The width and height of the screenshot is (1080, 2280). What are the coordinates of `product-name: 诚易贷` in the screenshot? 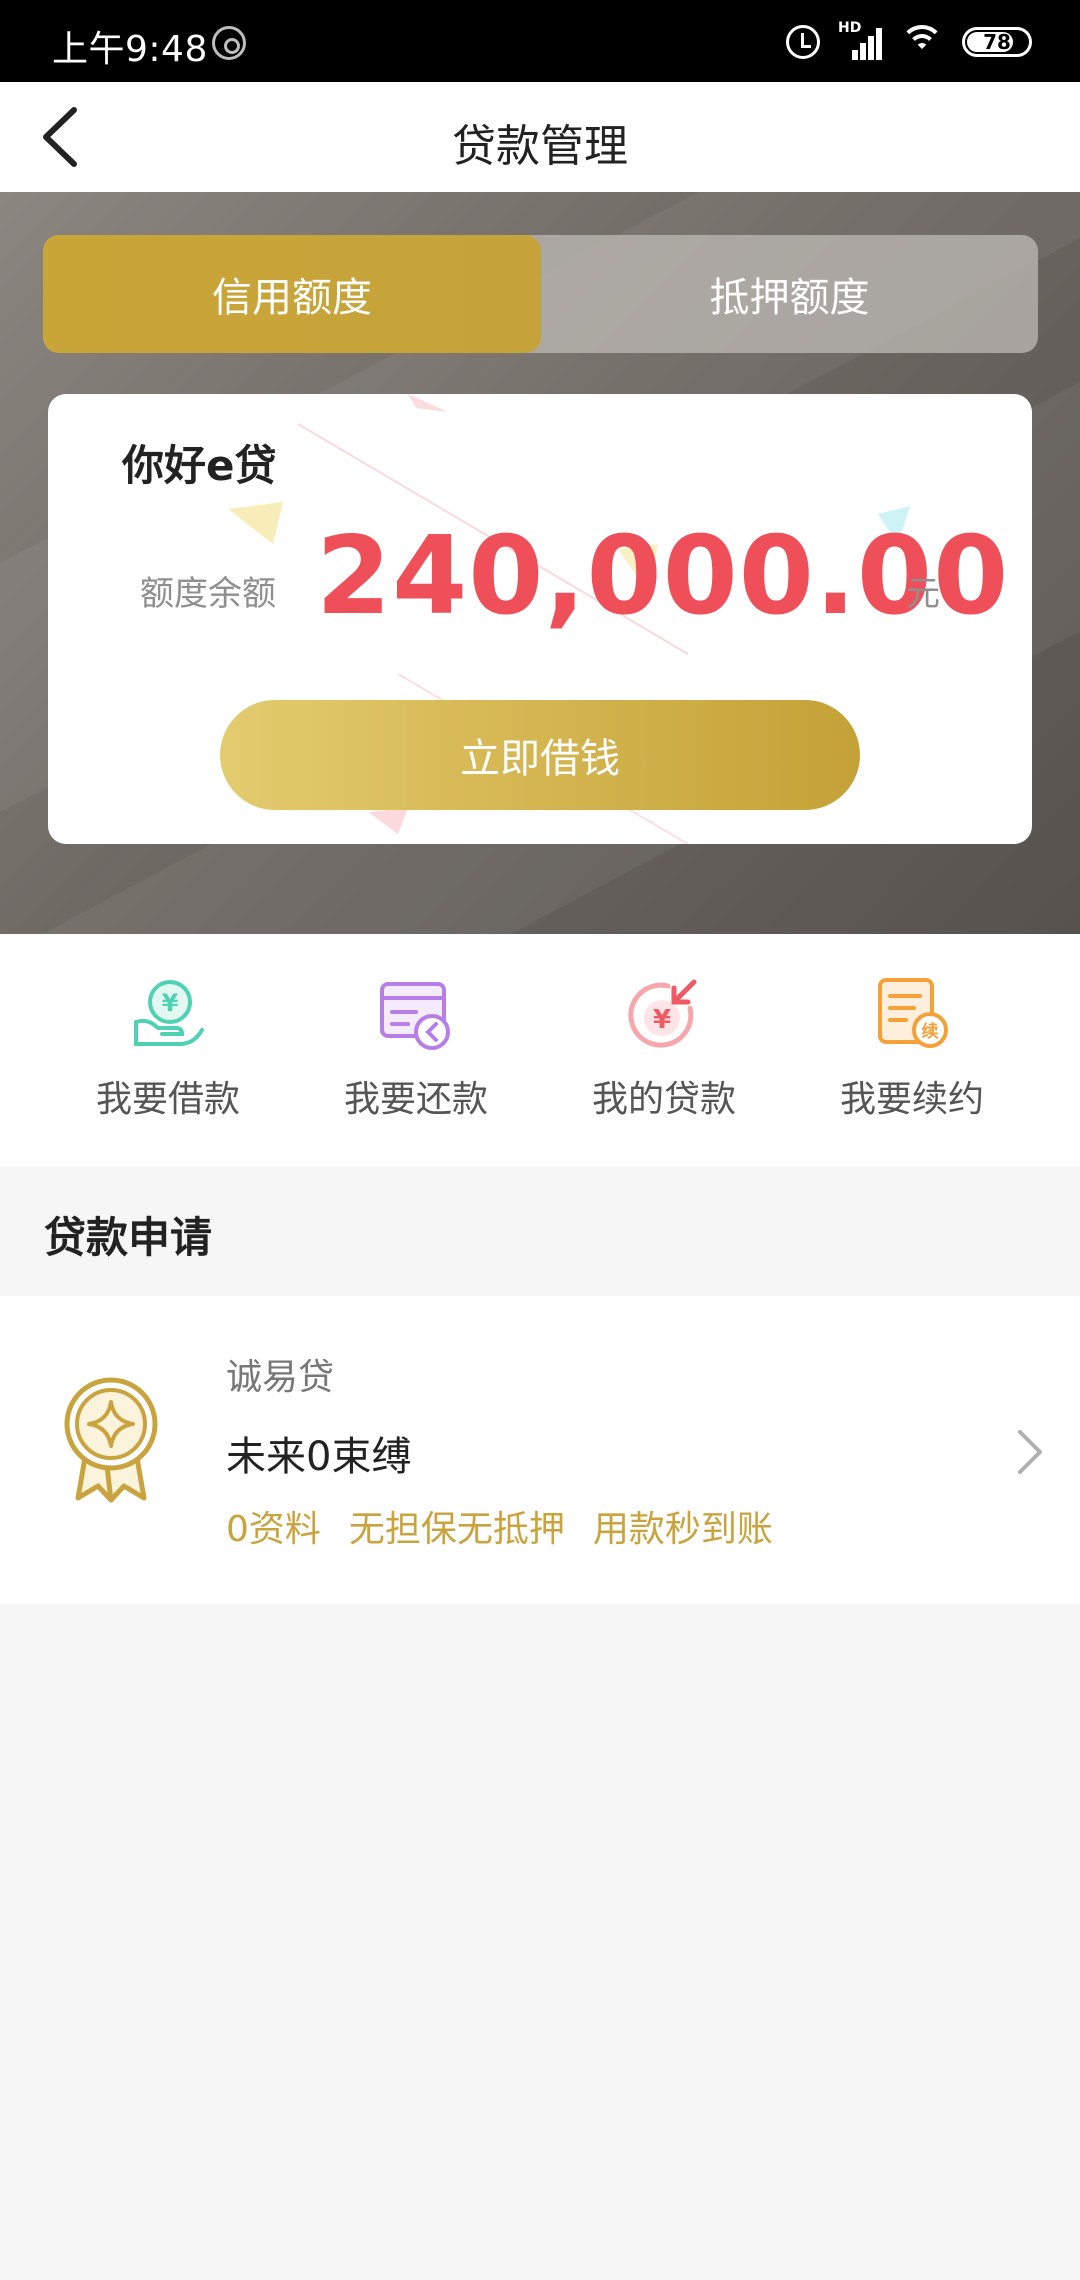 It's located at (280, 1377).